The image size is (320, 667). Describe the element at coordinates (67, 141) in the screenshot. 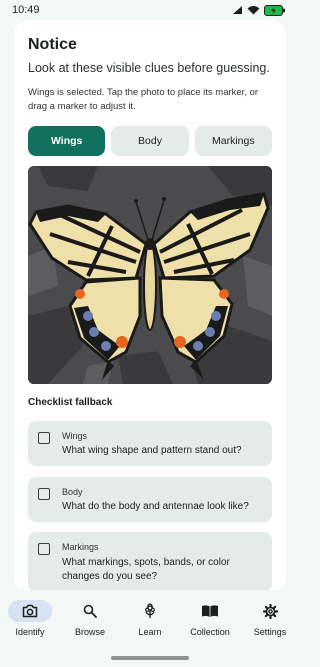

I see `tab-wings: Wings` at that location.